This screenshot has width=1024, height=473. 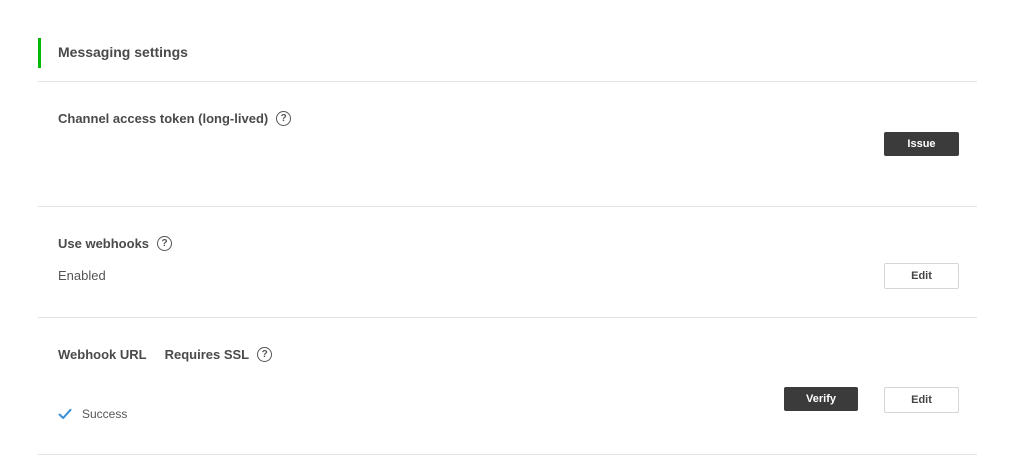 I want to click on edit-webhooks-button: Edit, so click(x=921, y=276).